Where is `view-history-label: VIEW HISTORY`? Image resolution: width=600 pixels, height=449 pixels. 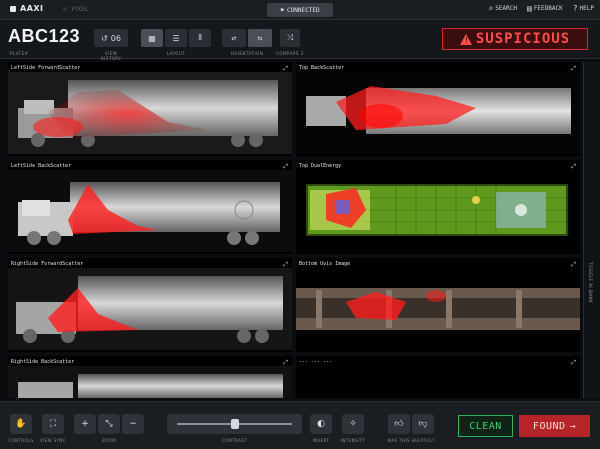 view-history-label: VIEW HISTORY is located at coordinates (111, 56).